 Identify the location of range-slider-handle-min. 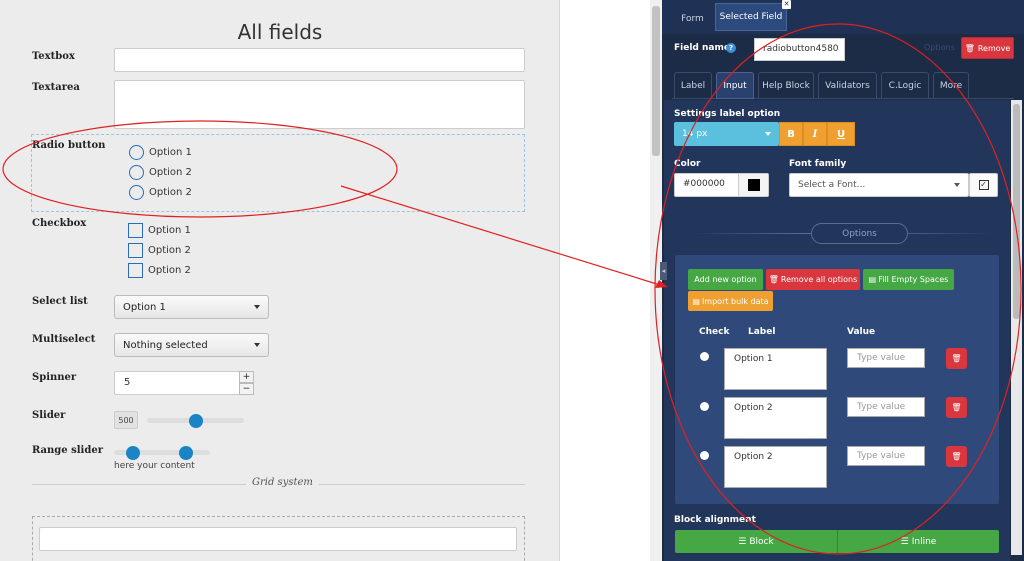
(133, 453).